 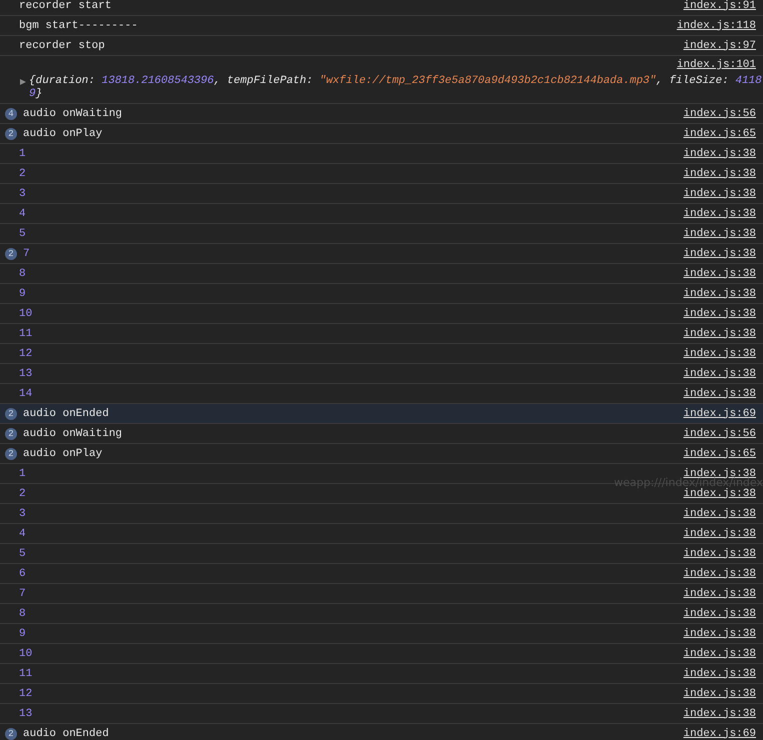 I want to click on log-message: bgm start---------, so click(x=78, y=26).